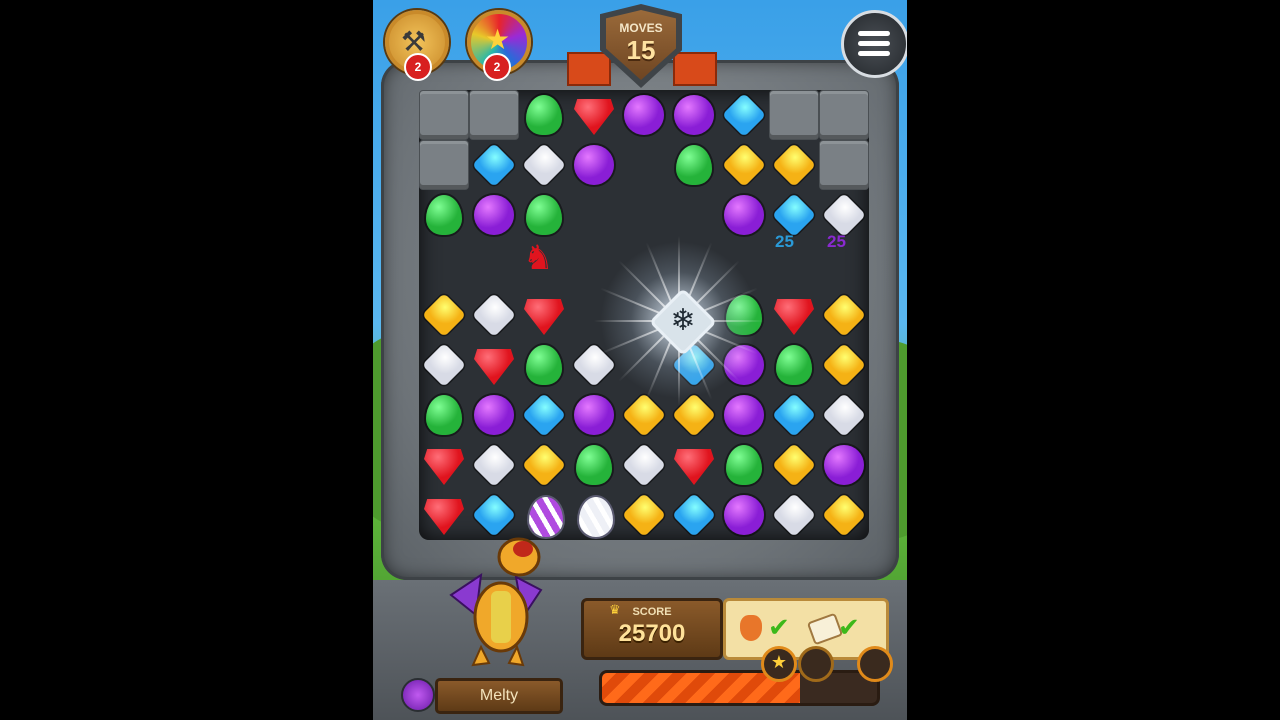 The image size is (1280, 720). What do you see at coordinates (538, 258) in the screenshot?
I see `red-rabbit-icon: ♞` at bounding box center [538, 258].